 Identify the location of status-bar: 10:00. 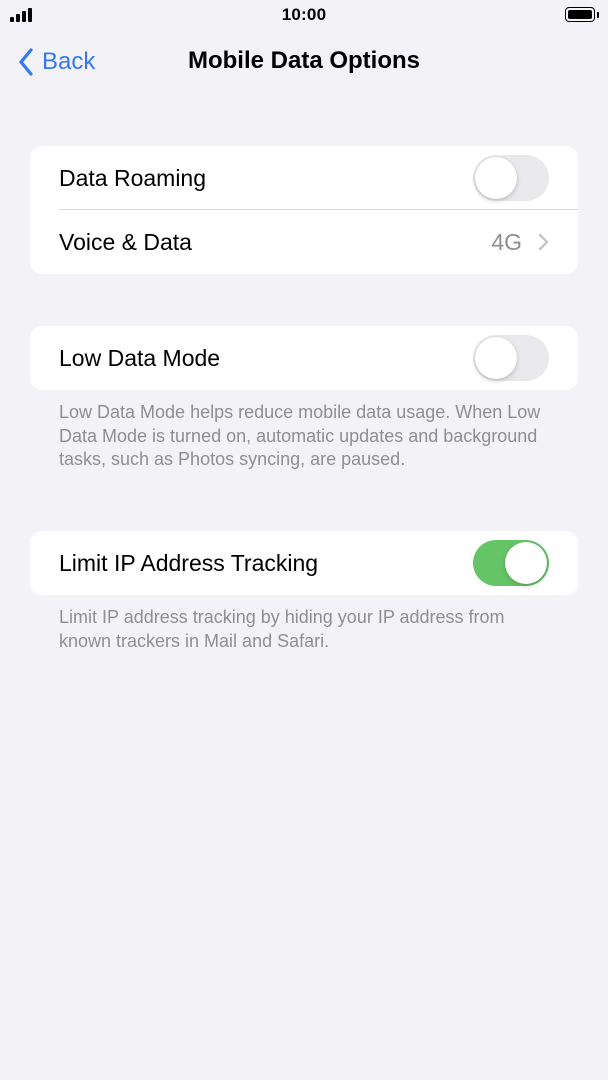
(304, 16).